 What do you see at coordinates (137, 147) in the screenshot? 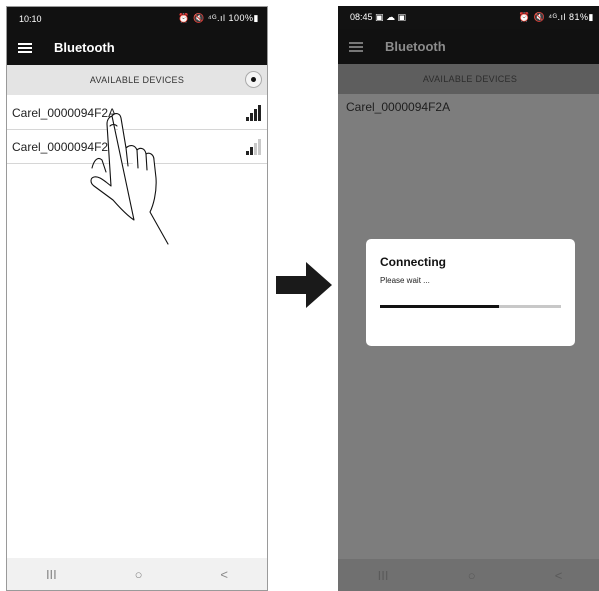
I see `device-list-item: Carel_0000094F2B` at bounding box center [137, 147].